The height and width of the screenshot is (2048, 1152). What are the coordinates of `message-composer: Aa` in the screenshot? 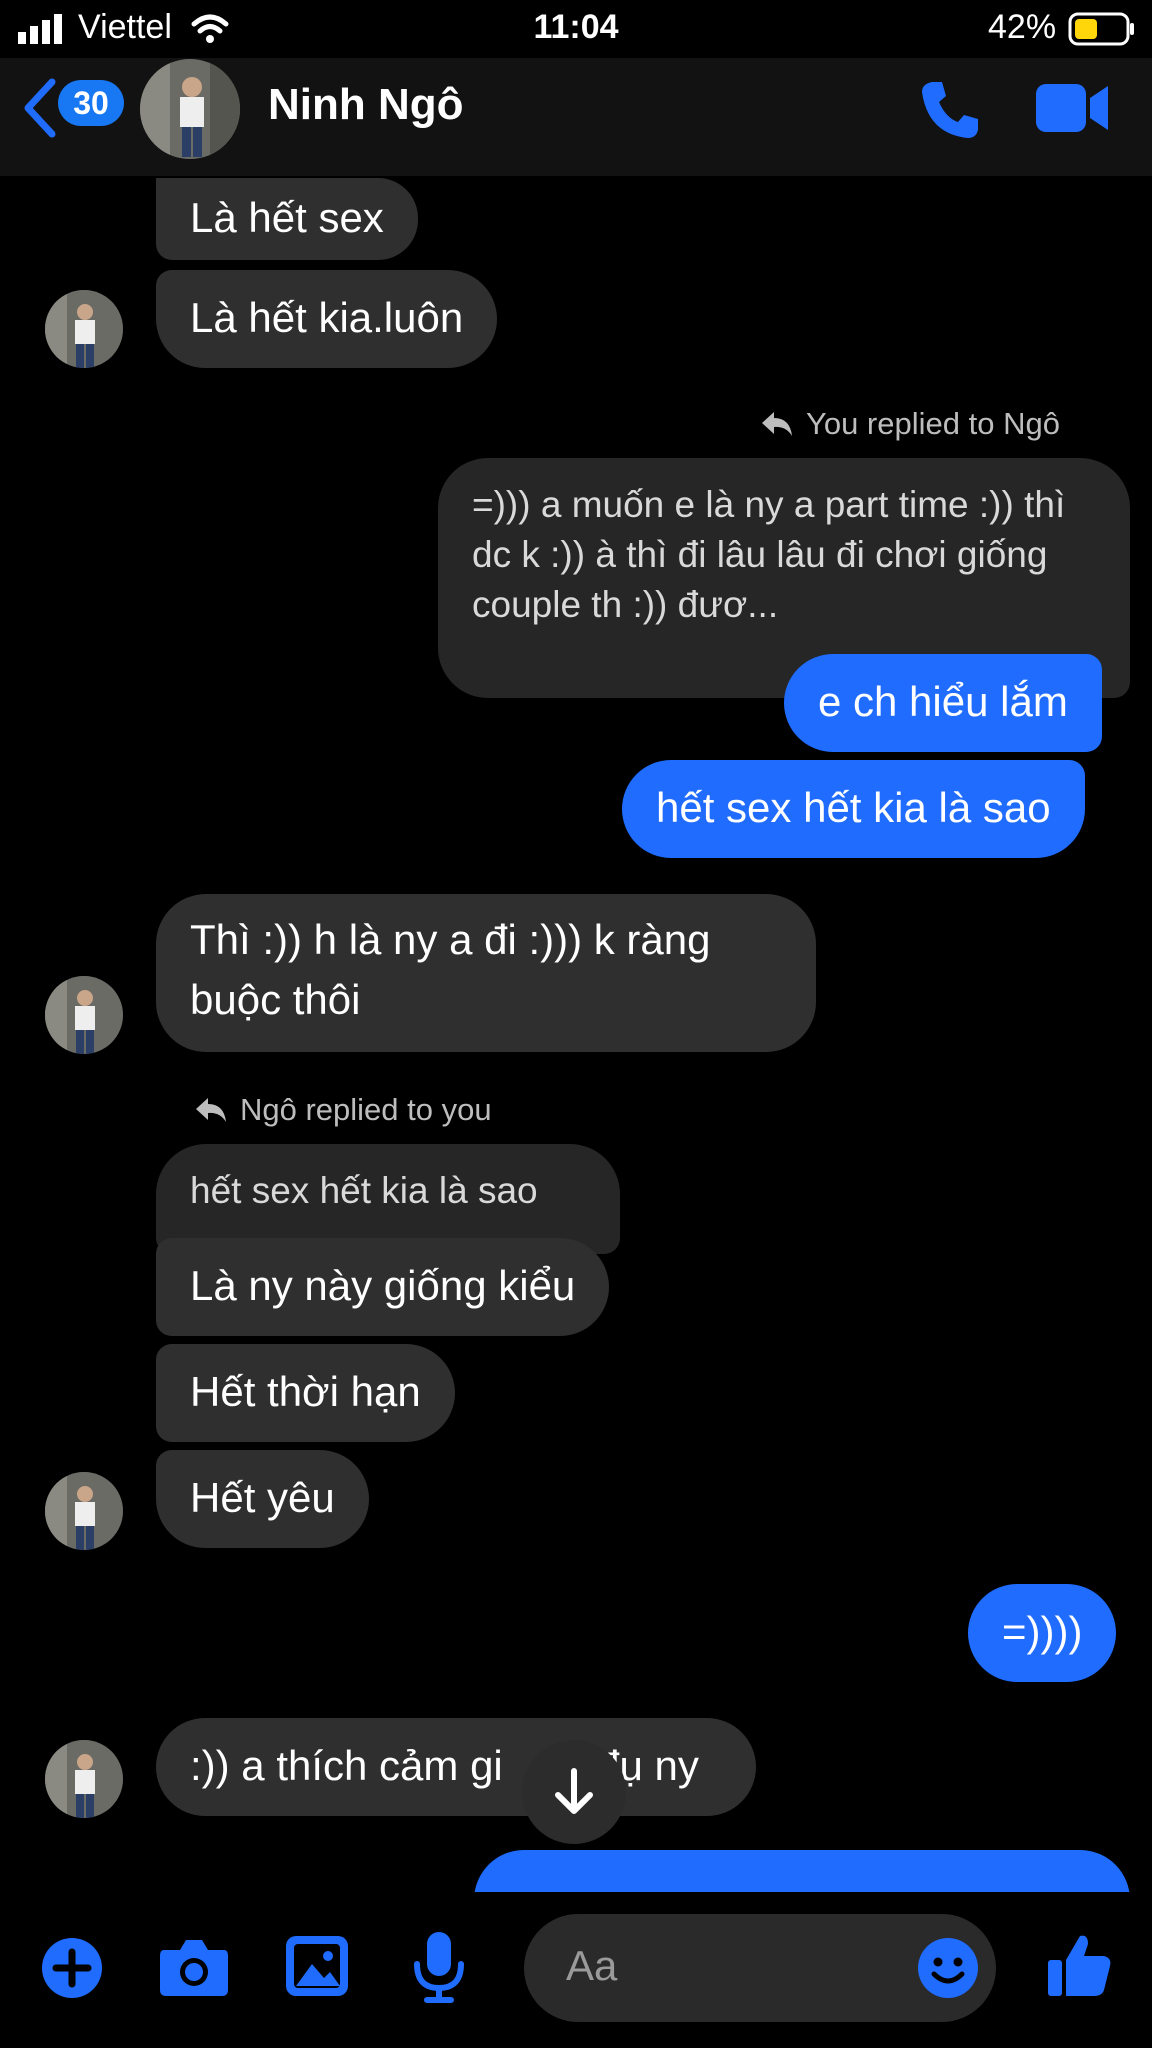 It's located at (576, 1970).